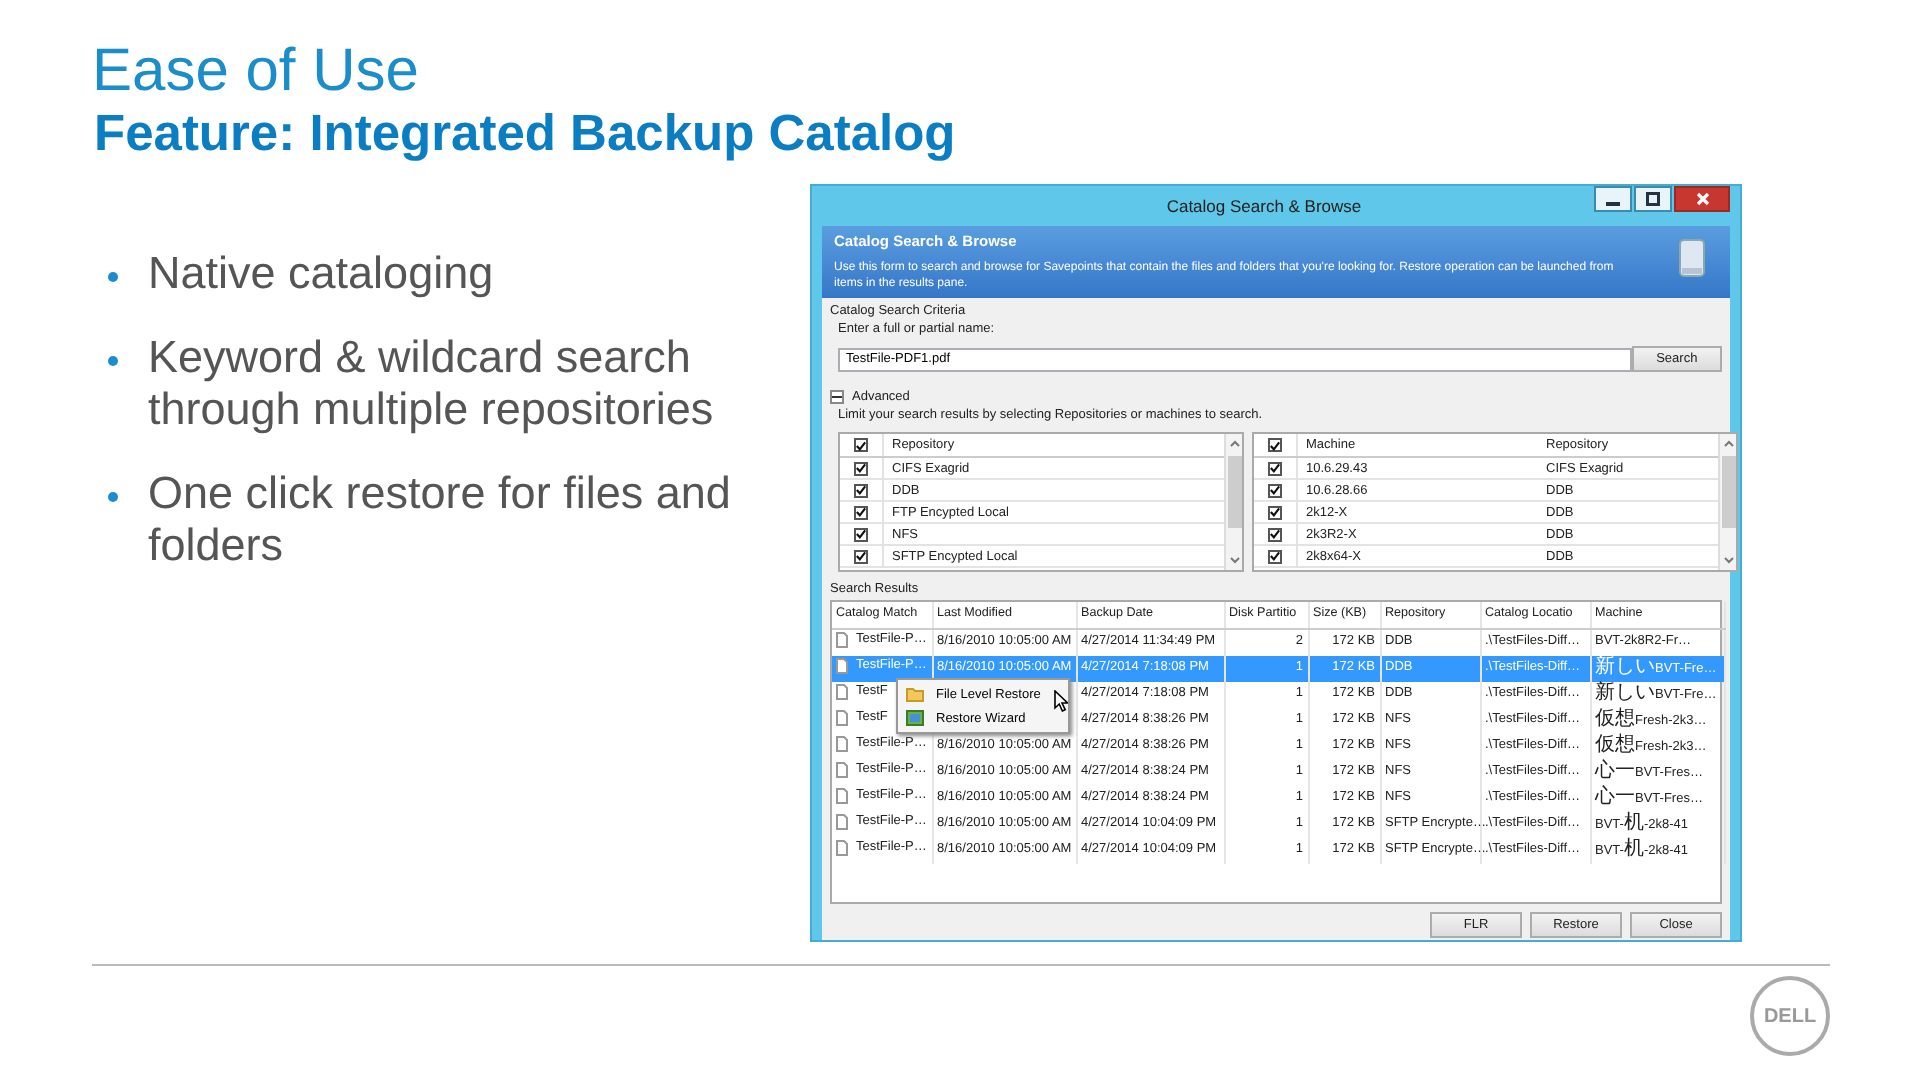 The width and height of the screenshot is (1920, 1080). What do you see at coordinates (321, 274) in the screenshot?
I see `bullet-text: Native cataloging` at bounding box center [321, 274].